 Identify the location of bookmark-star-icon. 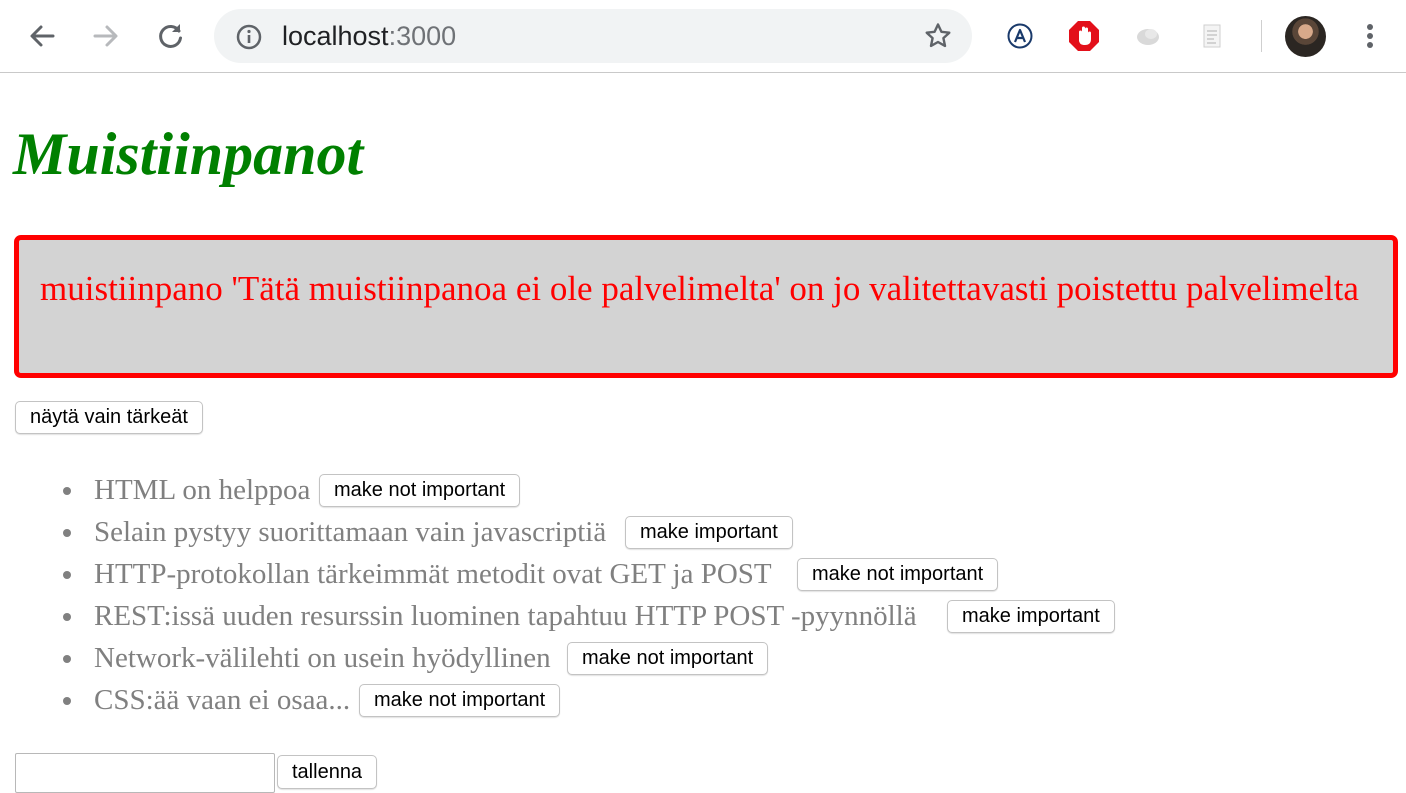
(938, 38).